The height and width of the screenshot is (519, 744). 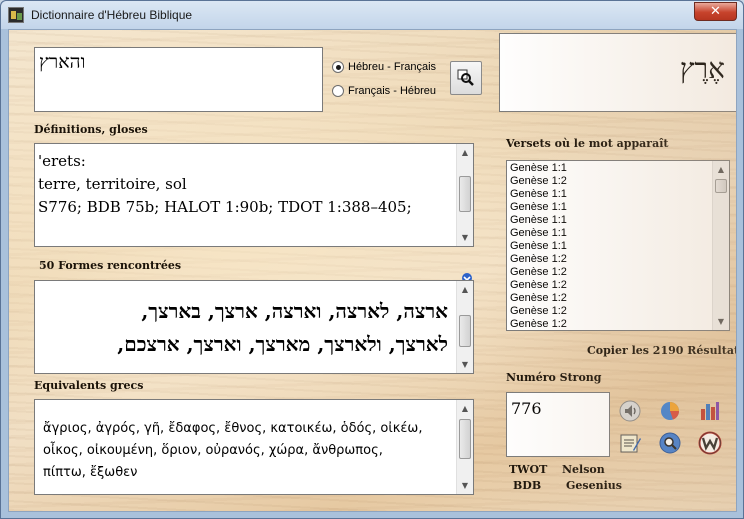 I want to click on bdb-link: BDB, so click(x=527, y=485).